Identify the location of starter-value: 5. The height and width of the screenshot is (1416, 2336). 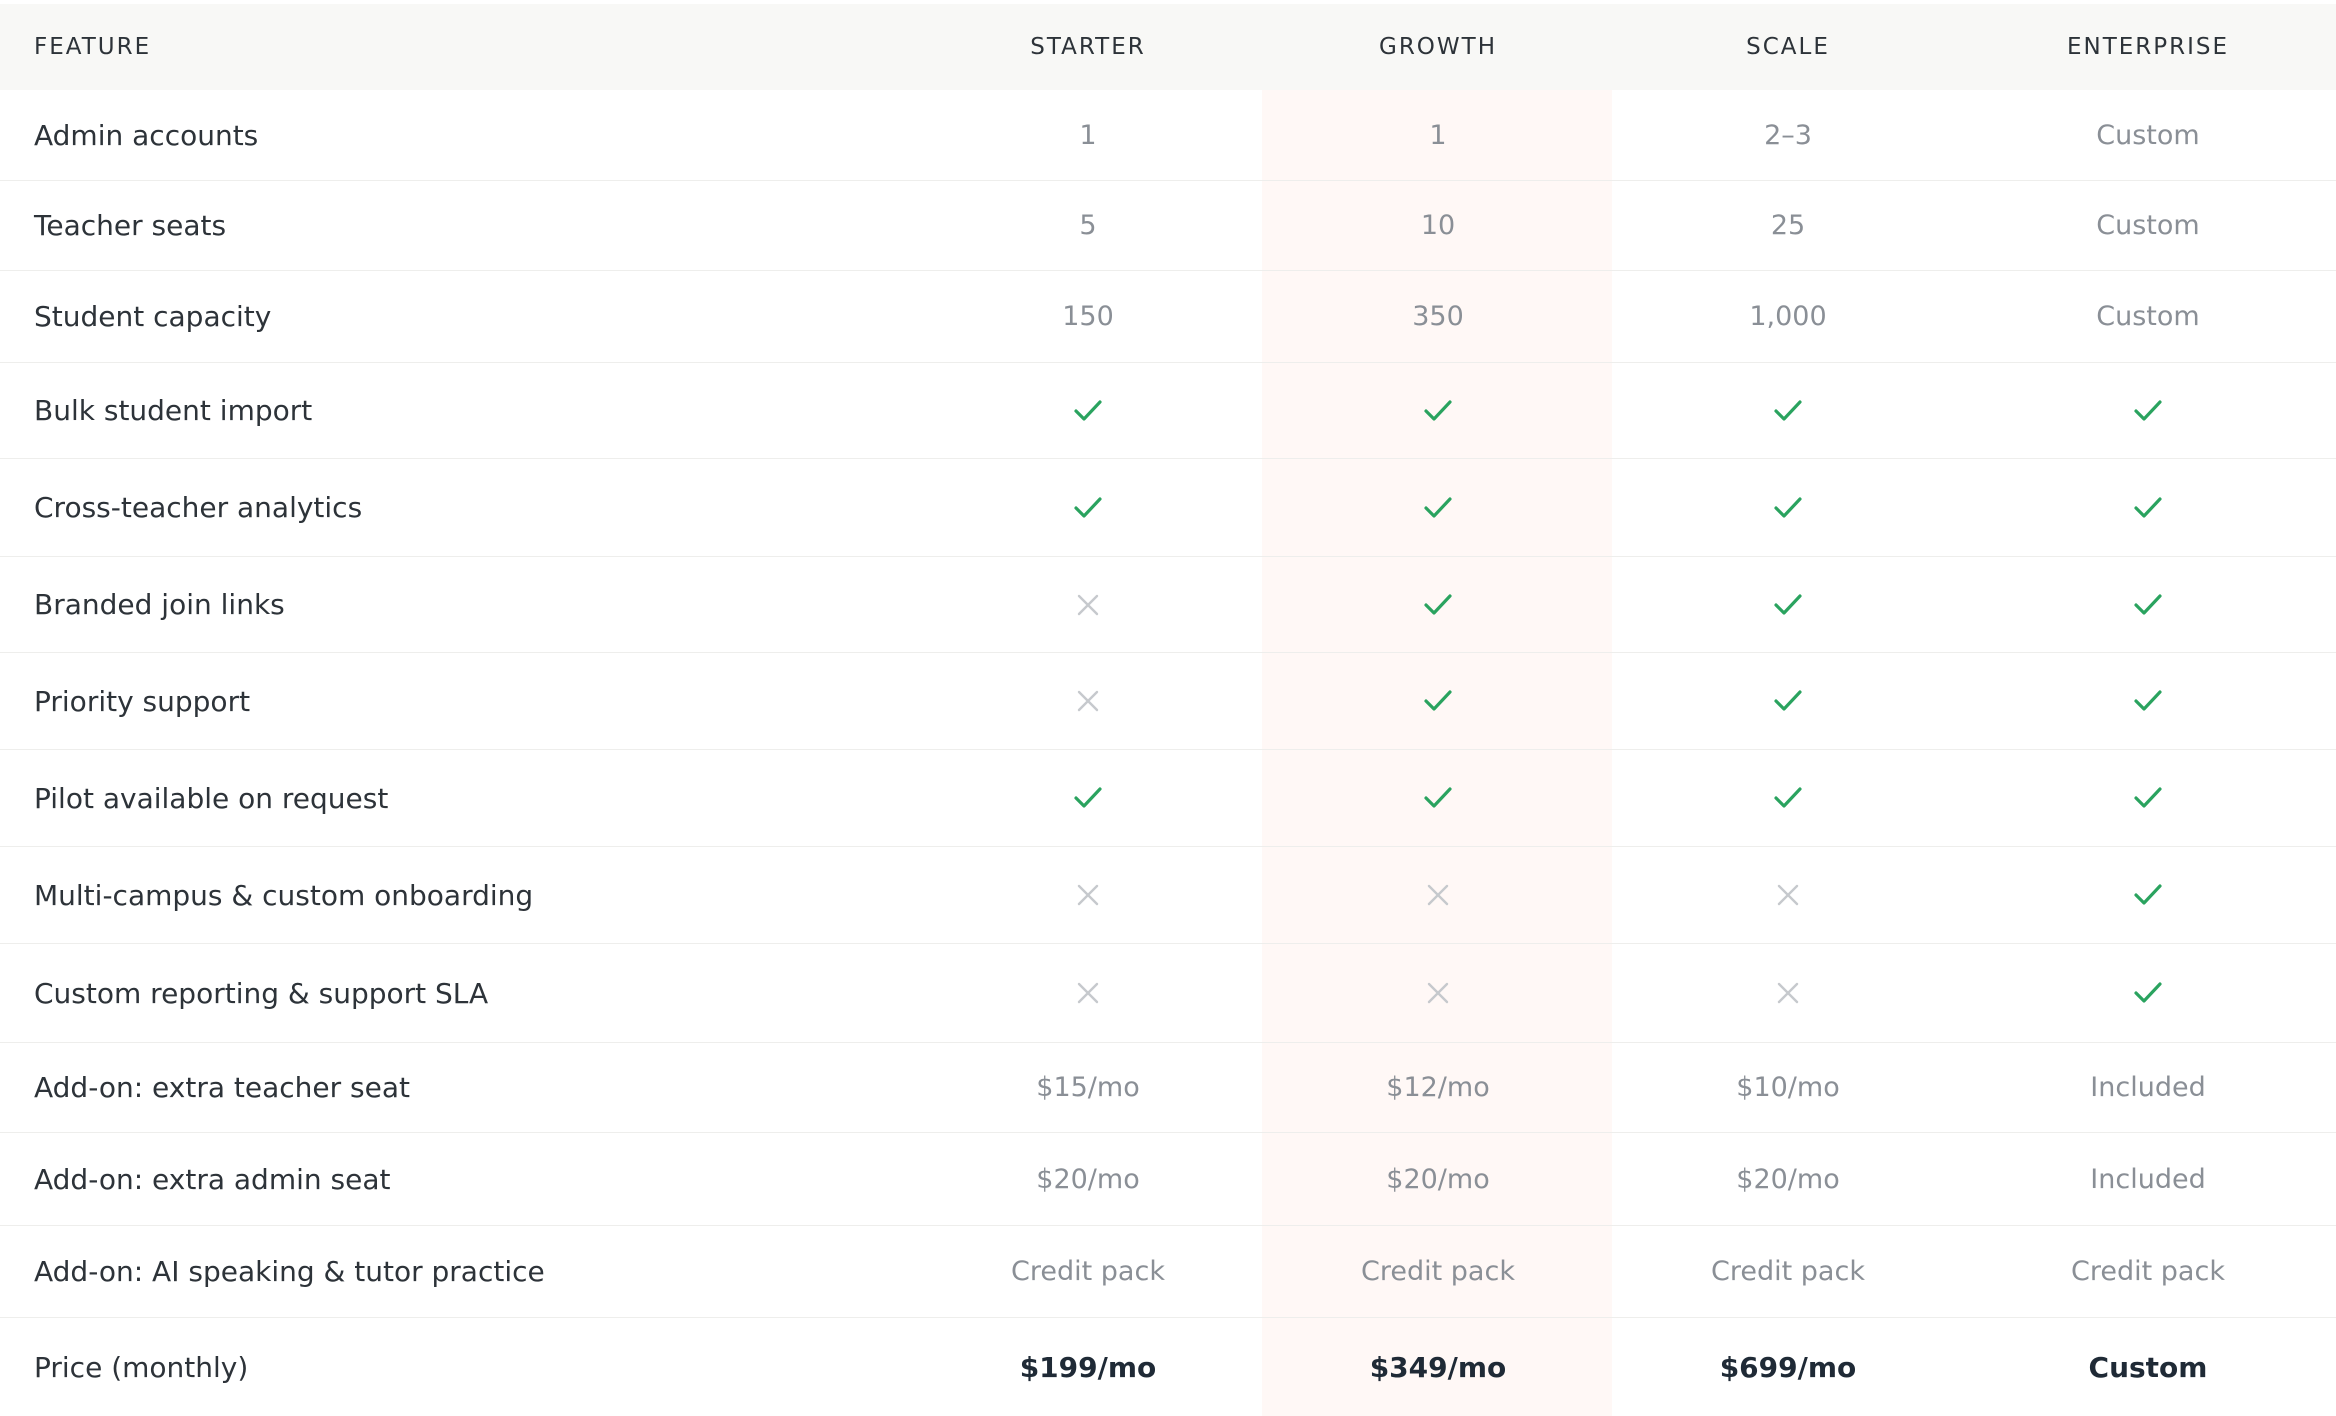
(1088, 225).